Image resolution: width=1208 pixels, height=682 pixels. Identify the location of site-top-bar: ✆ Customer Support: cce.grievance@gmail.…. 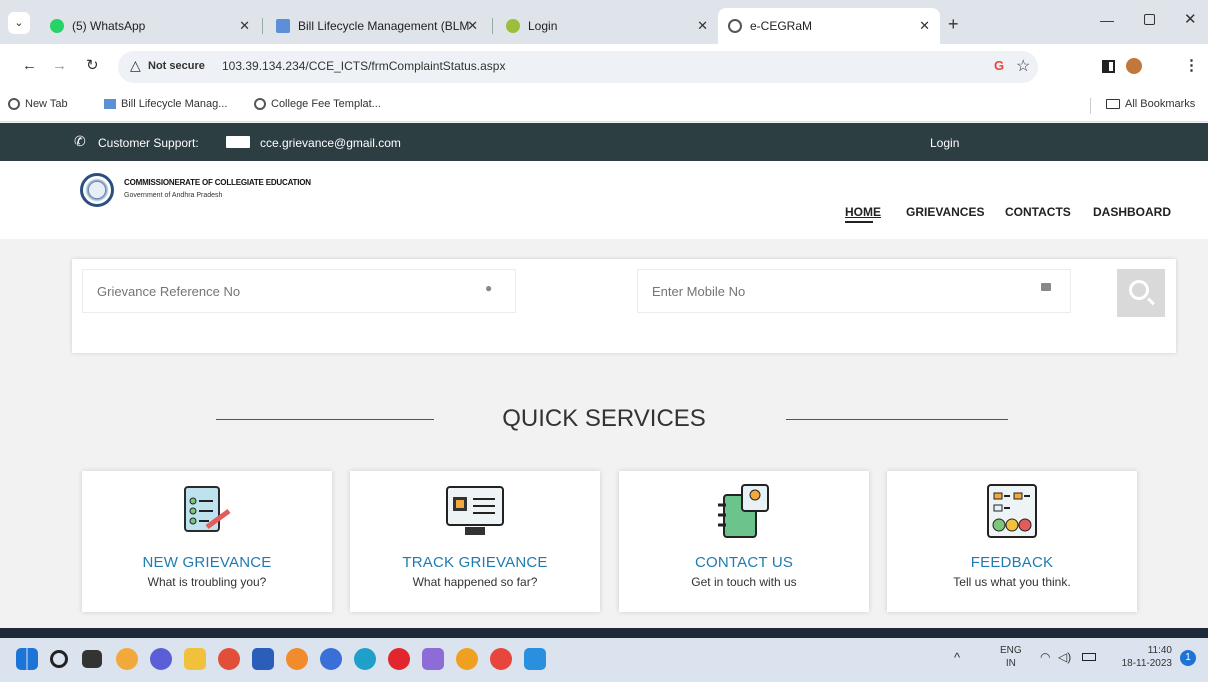
(604, 142).